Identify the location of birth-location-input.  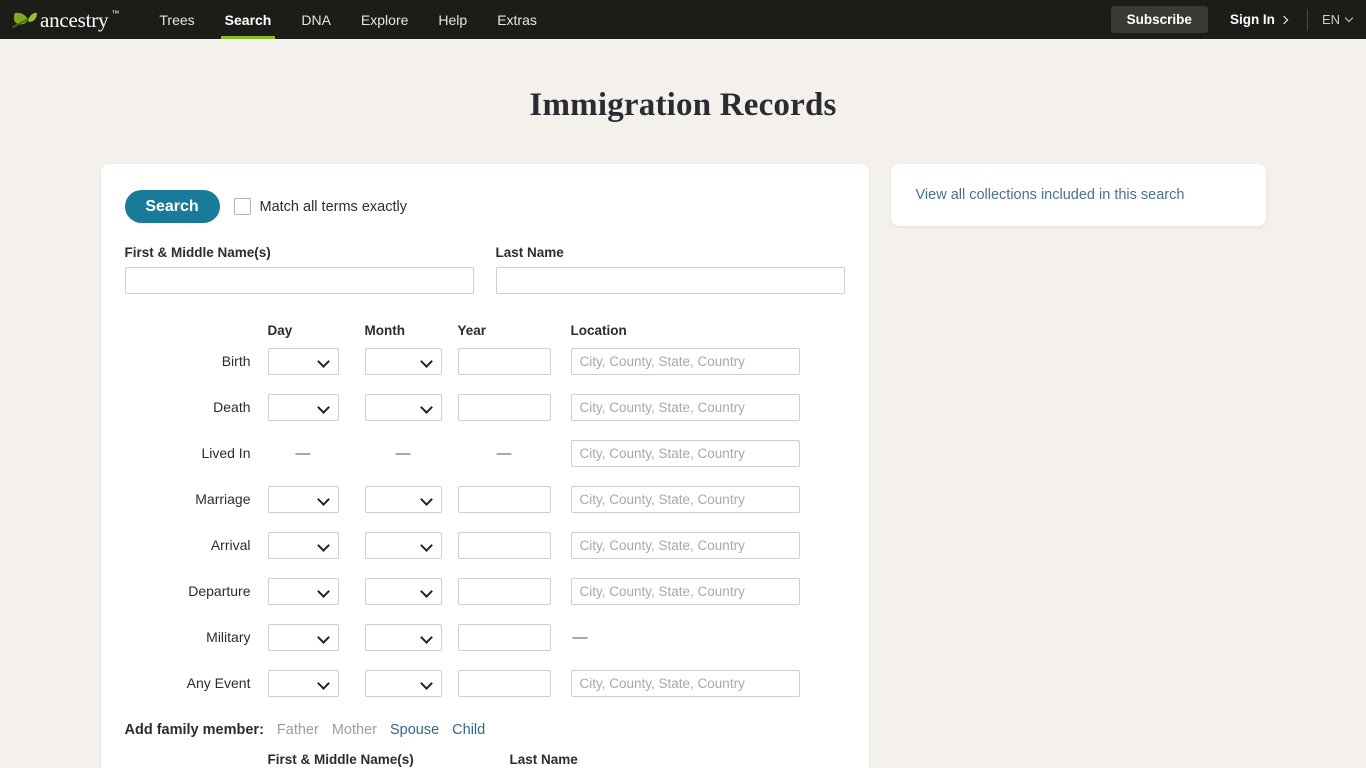
(685, 361).